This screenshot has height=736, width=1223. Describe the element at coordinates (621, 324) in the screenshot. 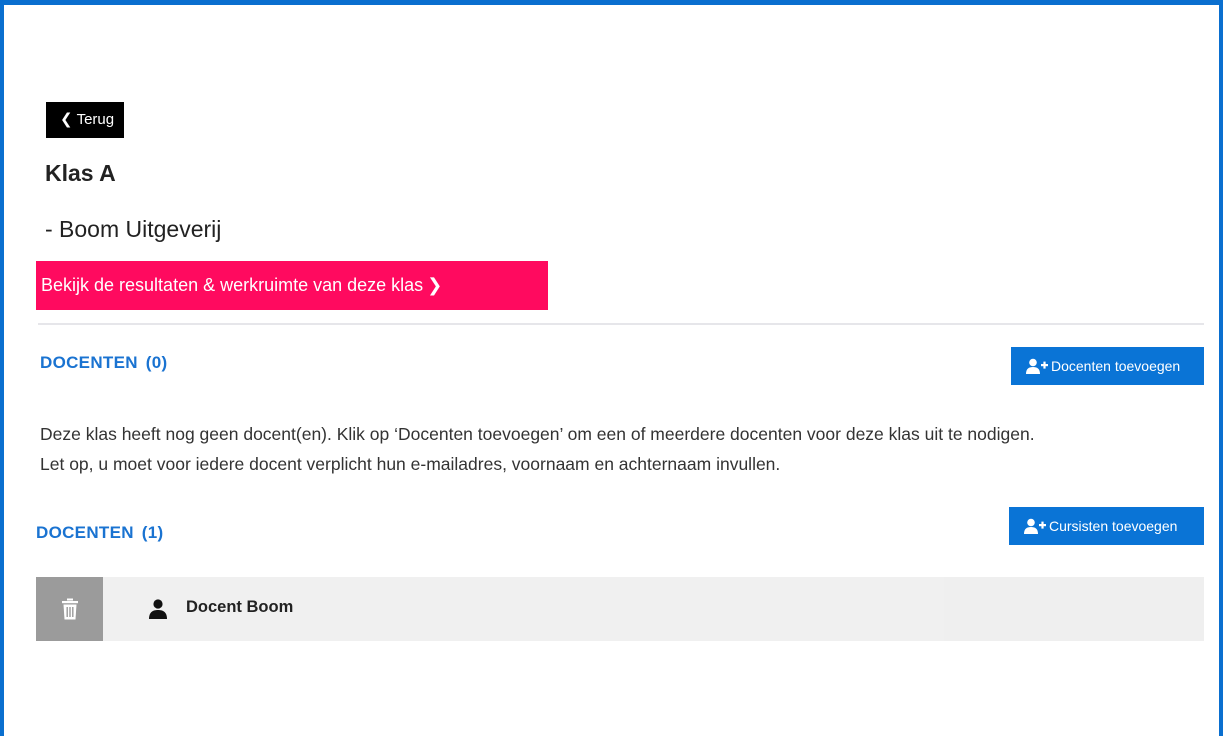

I see `section-divider` at that location.